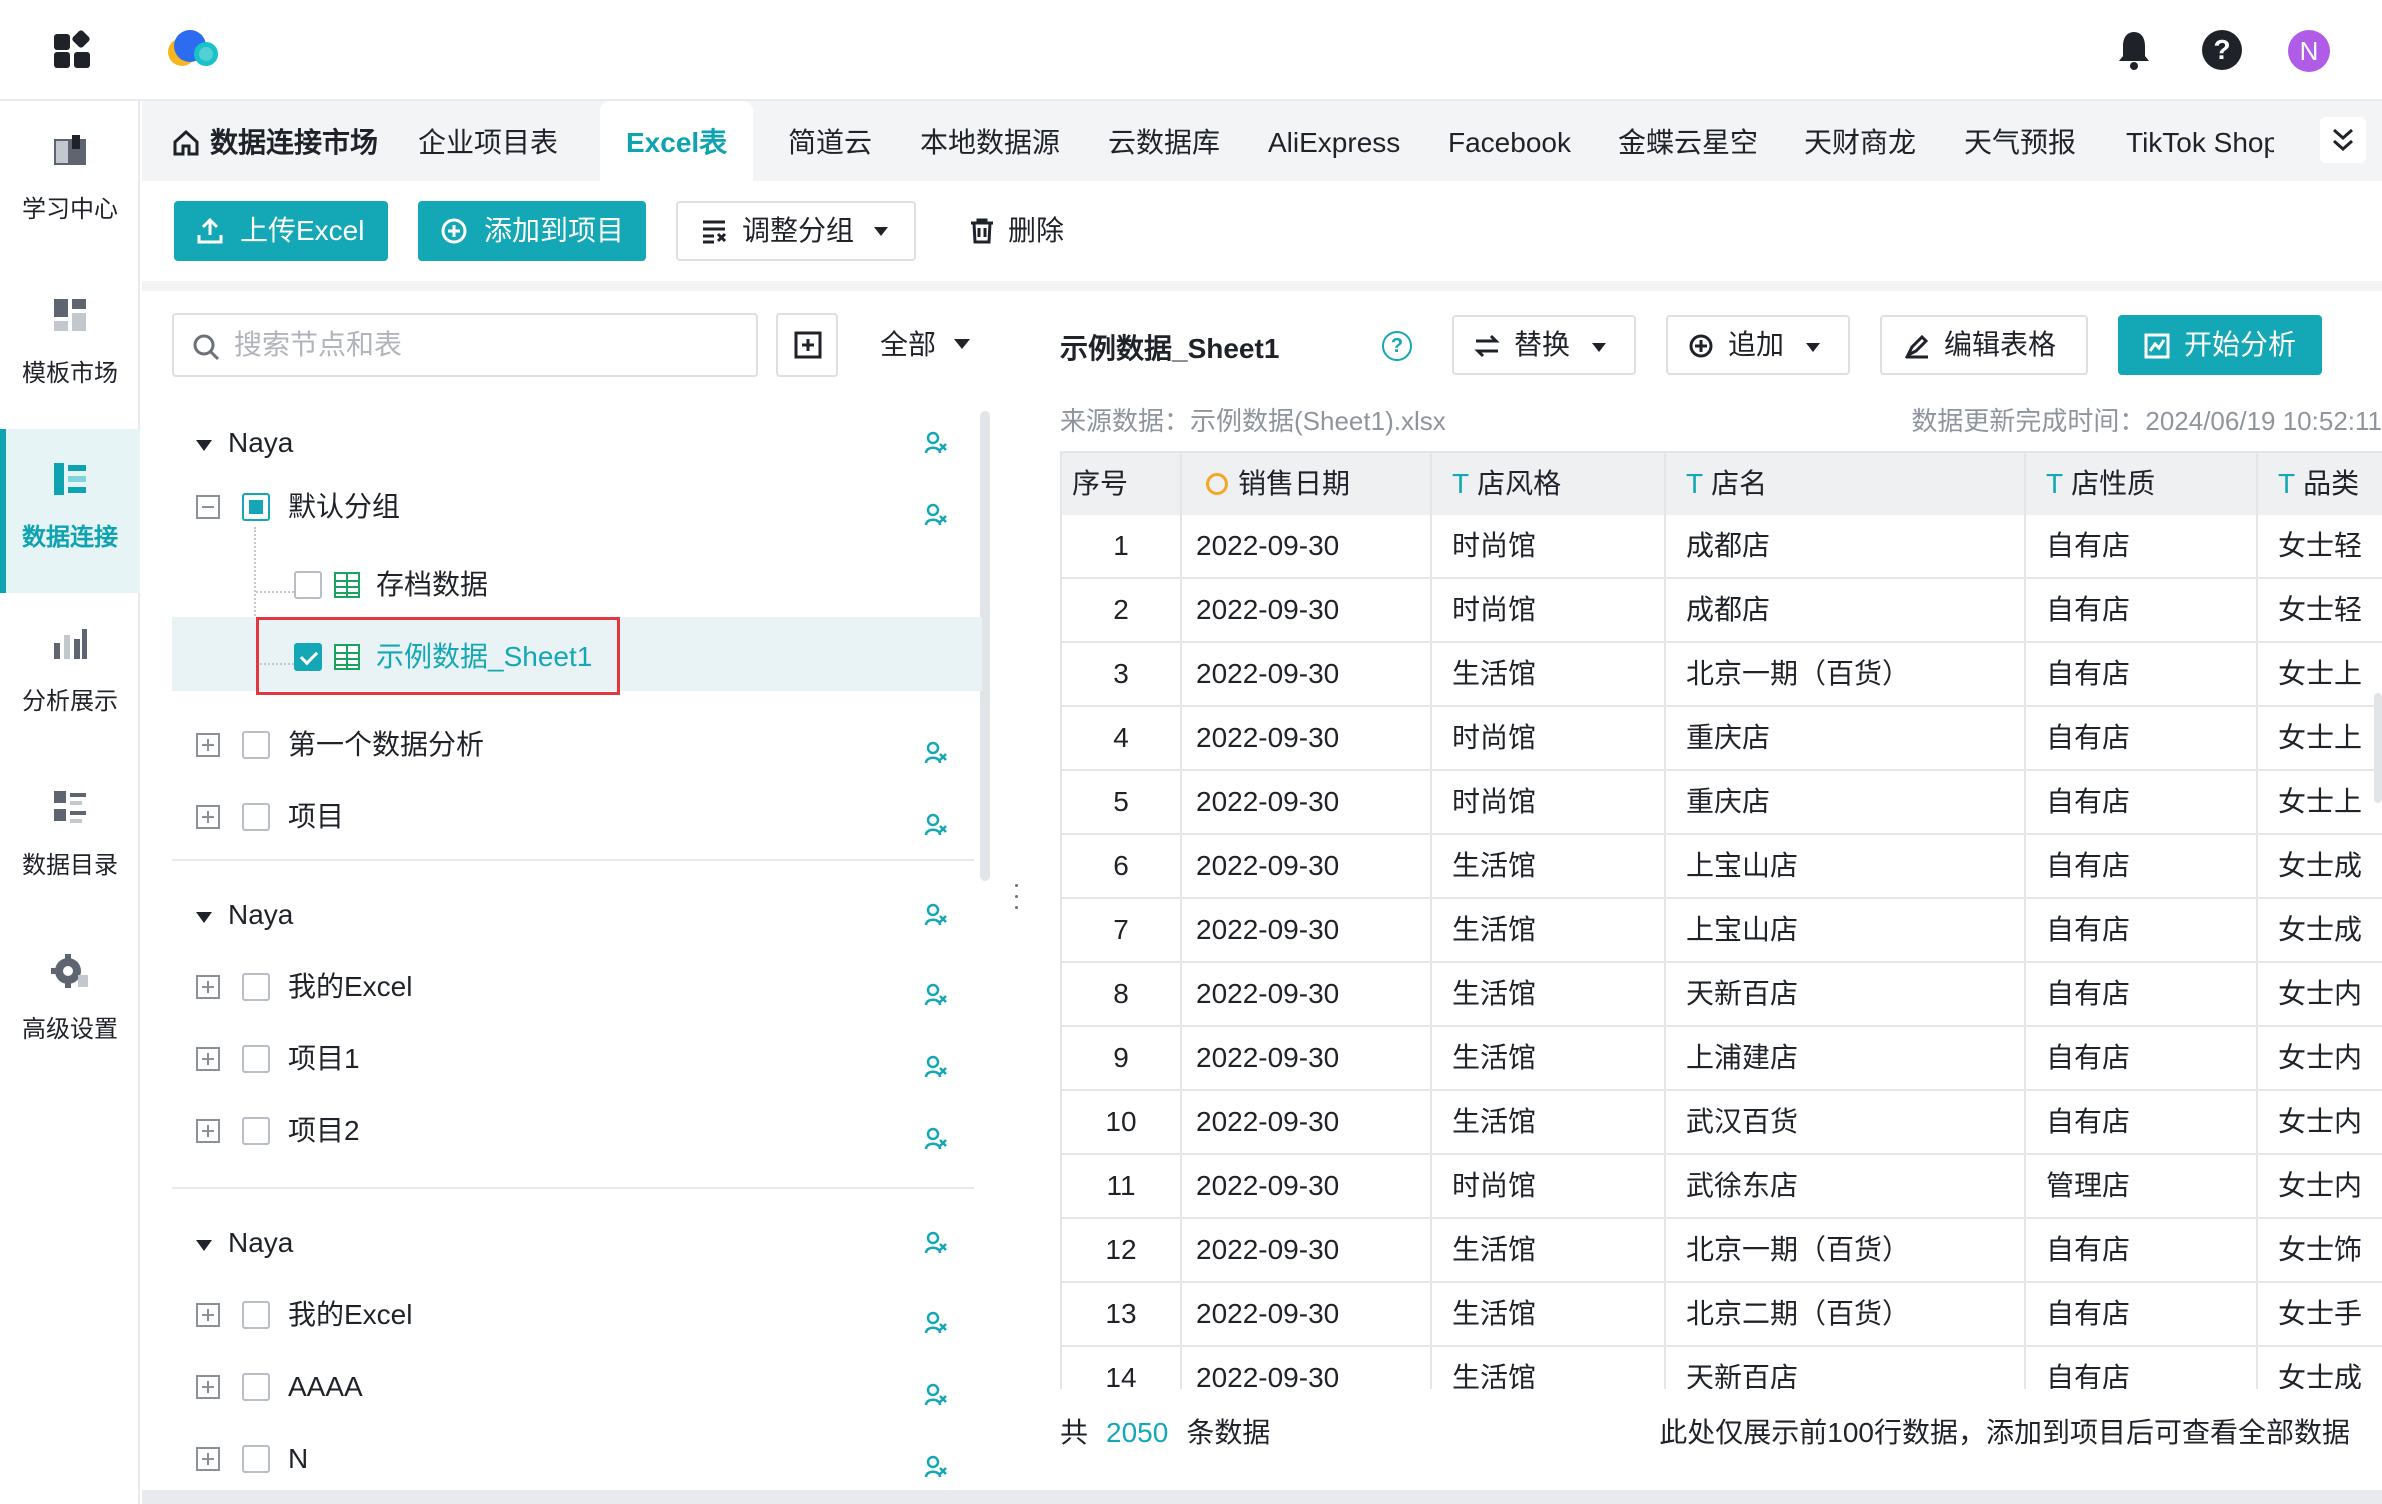 The image size is (2382, 1504). Describe the element at coordinates (2142, 484) in the screenshot. I see `column-header: T 店性质` at that location.